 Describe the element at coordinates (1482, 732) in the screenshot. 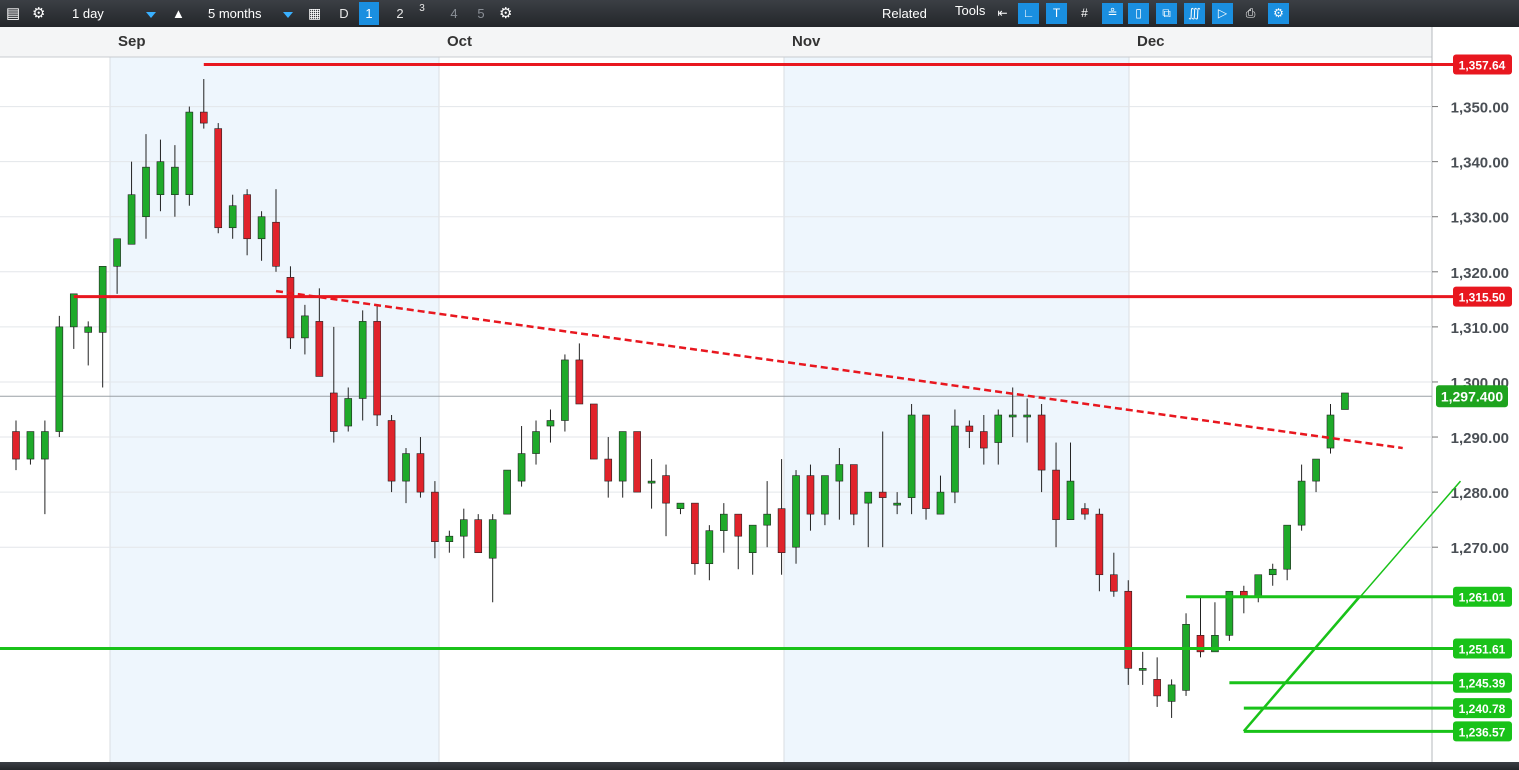

I see `level-price-label: 1,236.57` at that location.